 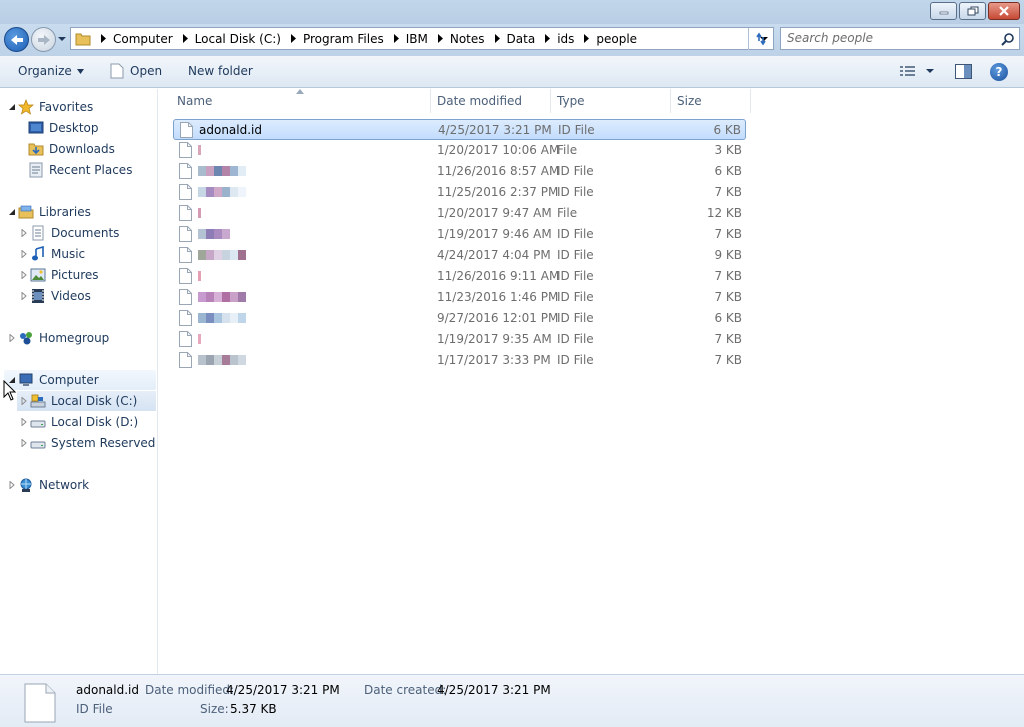 I want to click on nav-recent-places: Recent Places, so click(x=80, y=170).